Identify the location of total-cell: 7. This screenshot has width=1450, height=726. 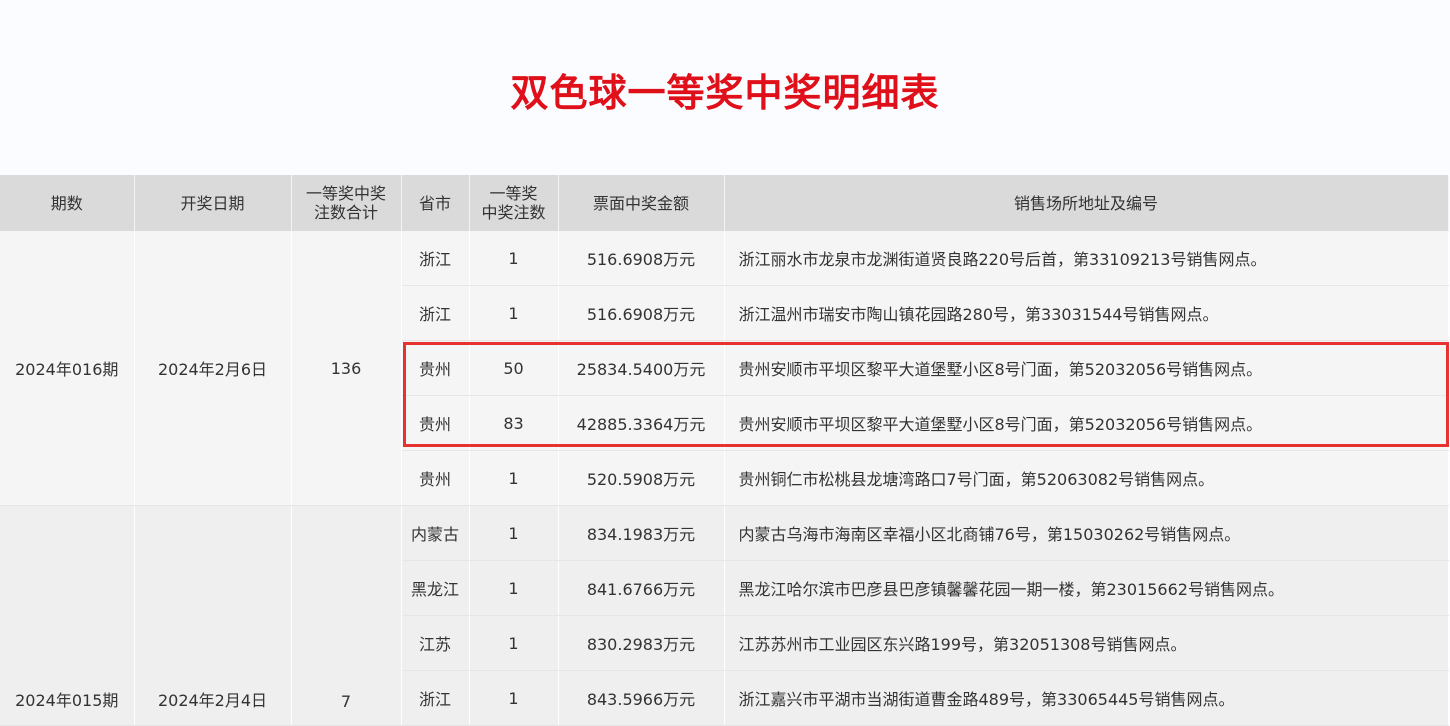
(346, 615).